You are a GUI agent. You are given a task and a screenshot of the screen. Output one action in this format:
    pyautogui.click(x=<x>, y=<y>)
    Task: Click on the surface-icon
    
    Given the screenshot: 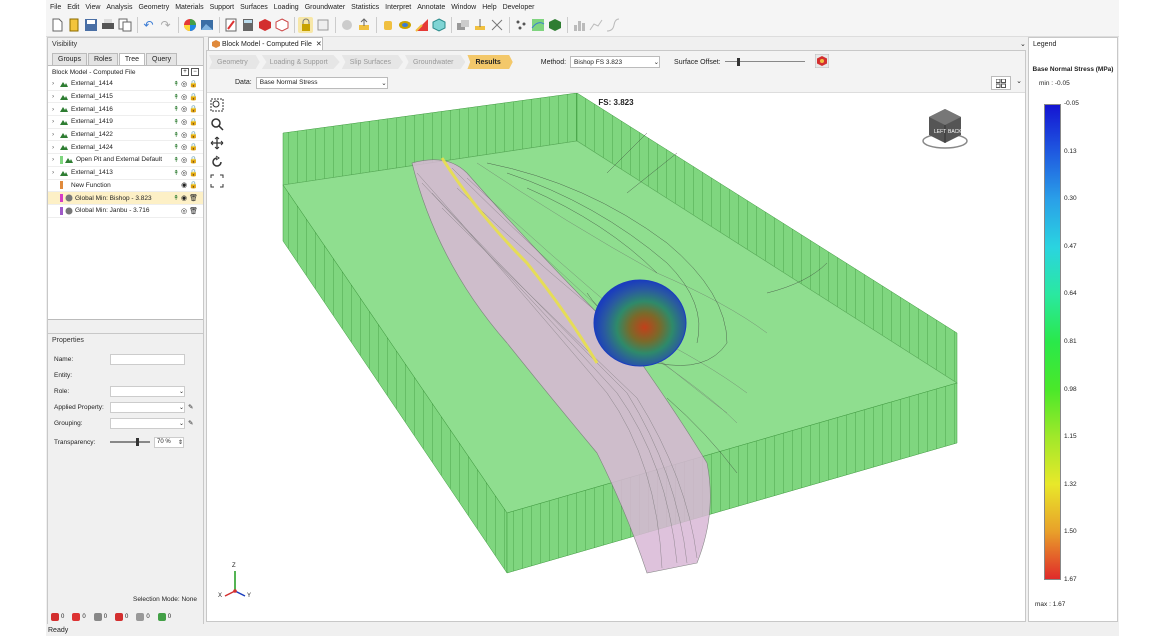 What is the action you would take?
    pyautogui.click(x=404, y=25)
    